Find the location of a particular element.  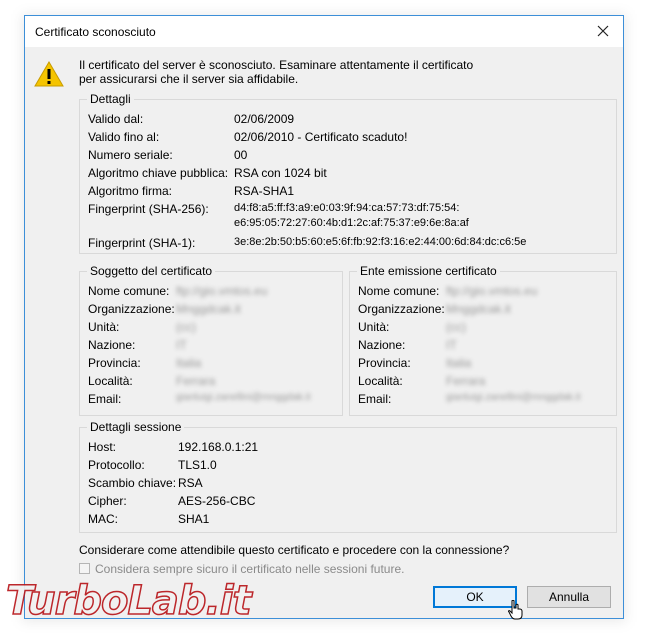

subject-nation-label: Nazione: is located at coordinates (112, 345).